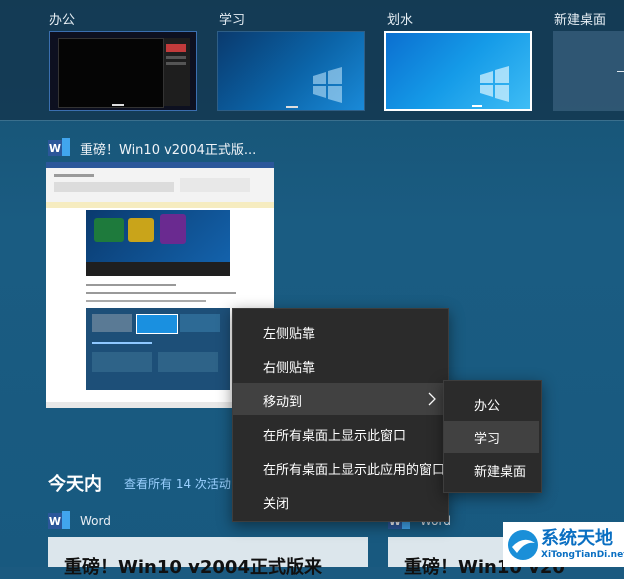  Describe the element at coordinates (588, 71) in the screenshot. I see `new-desktop-button` at that location.